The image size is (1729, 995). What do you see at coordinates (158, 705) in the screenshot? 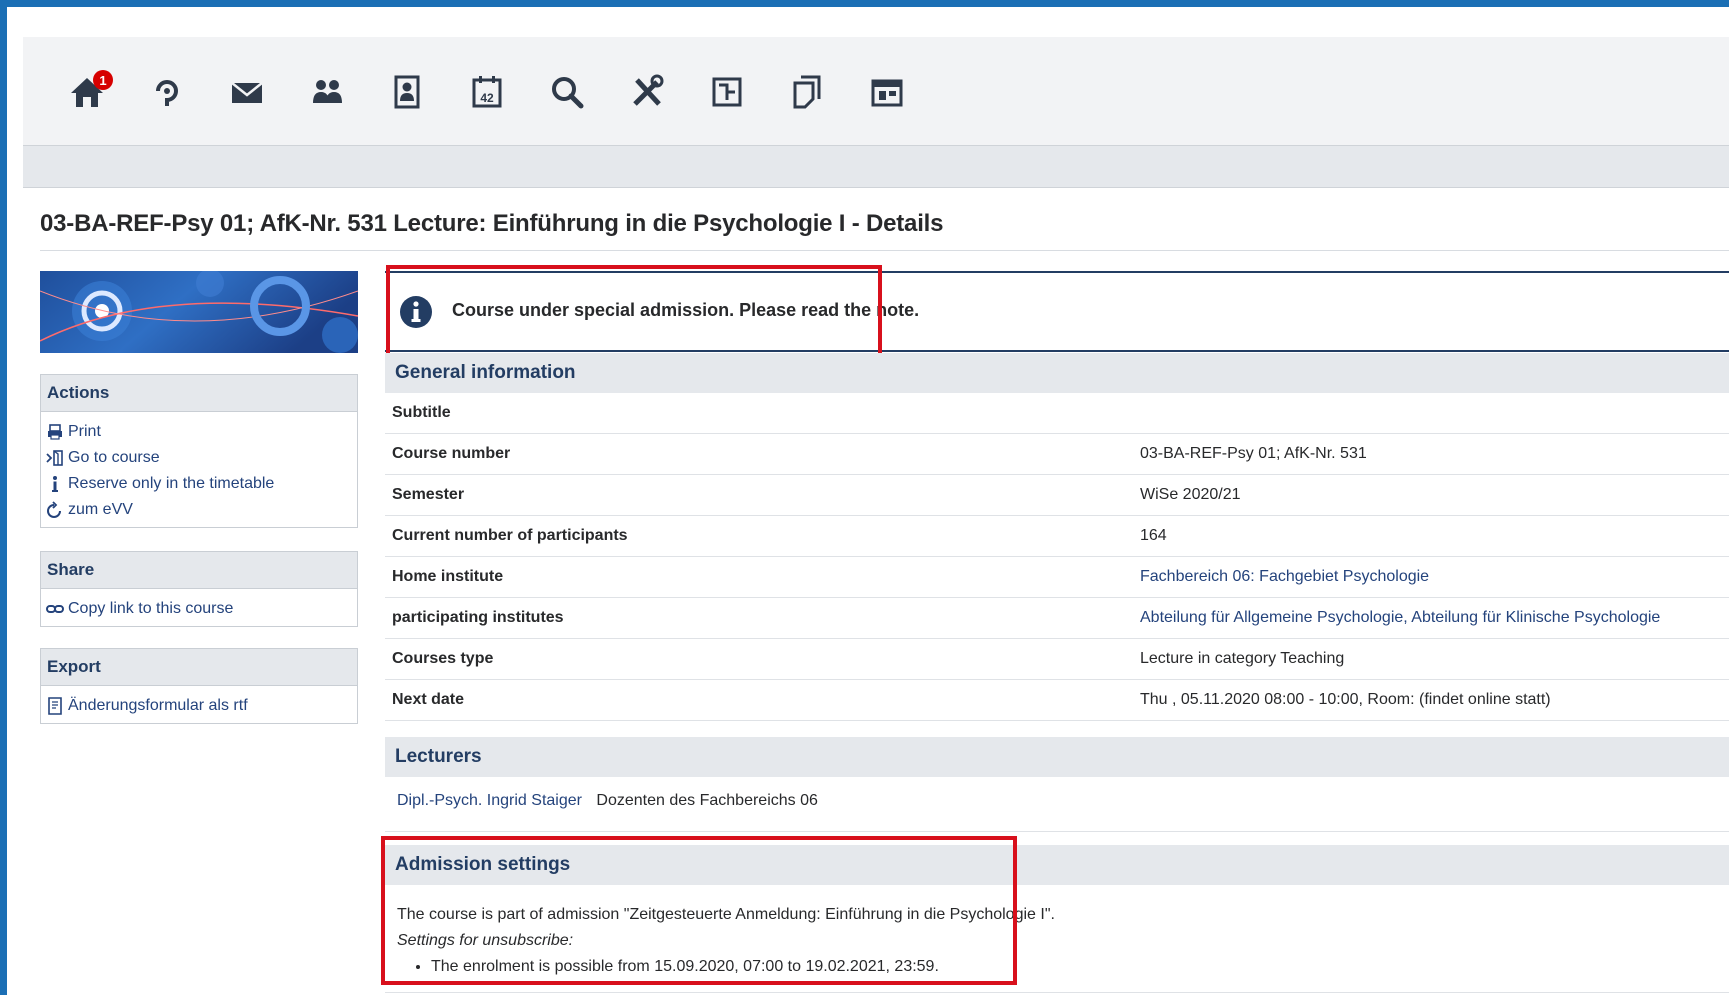
I see `export-rtf-form-label: Änderungsformular als rtf` at bounding box center [158, 705].